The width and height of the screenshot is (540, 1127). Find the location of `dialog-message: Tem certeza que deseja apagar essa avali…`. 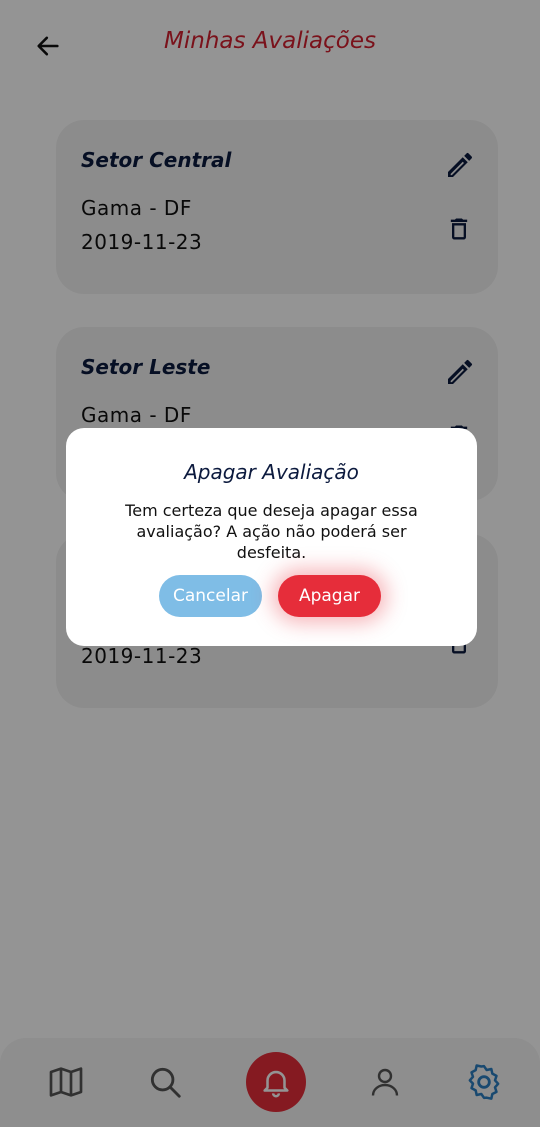

dialog-message: Tem certeza que deseja apagar essa avali… is located at coordinates (271, 531).